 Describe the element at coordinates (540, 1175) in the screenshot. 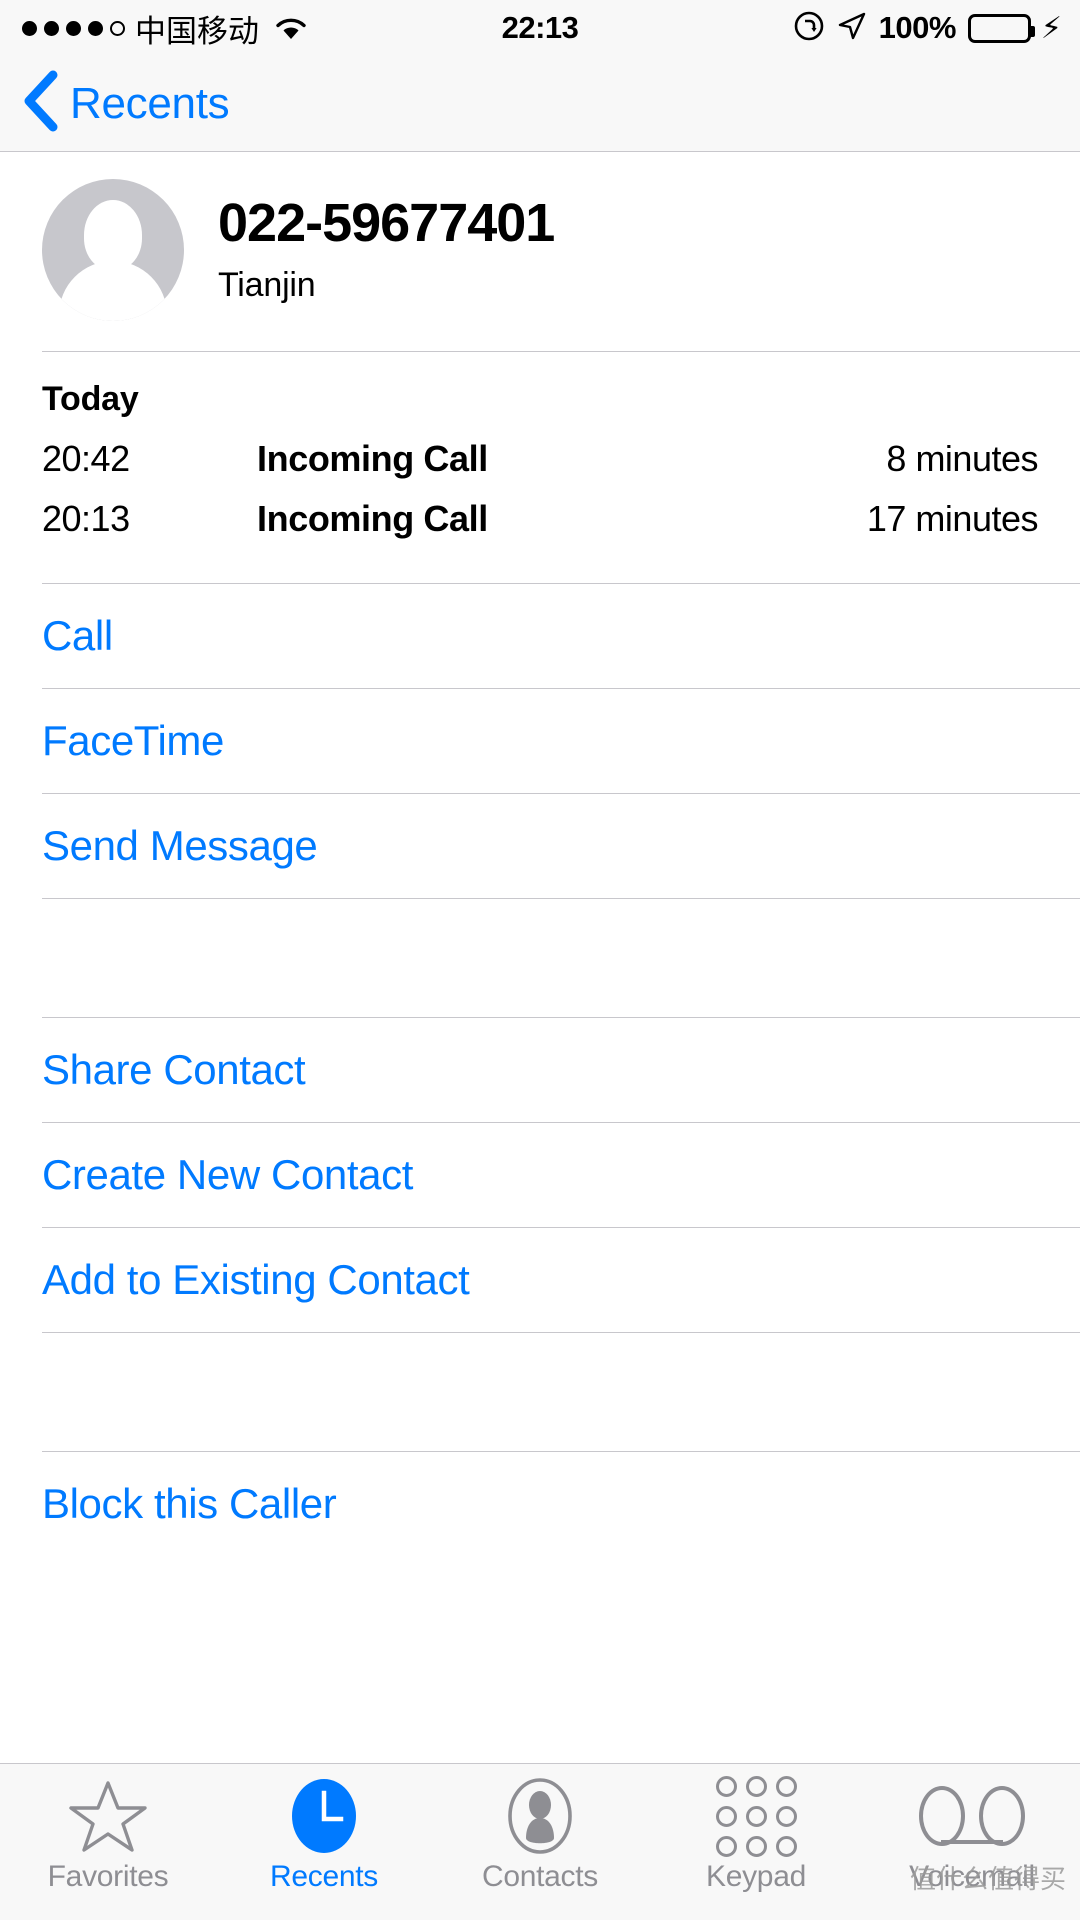

I see `create-new-contact-action-button: Create New Contact` at that location.